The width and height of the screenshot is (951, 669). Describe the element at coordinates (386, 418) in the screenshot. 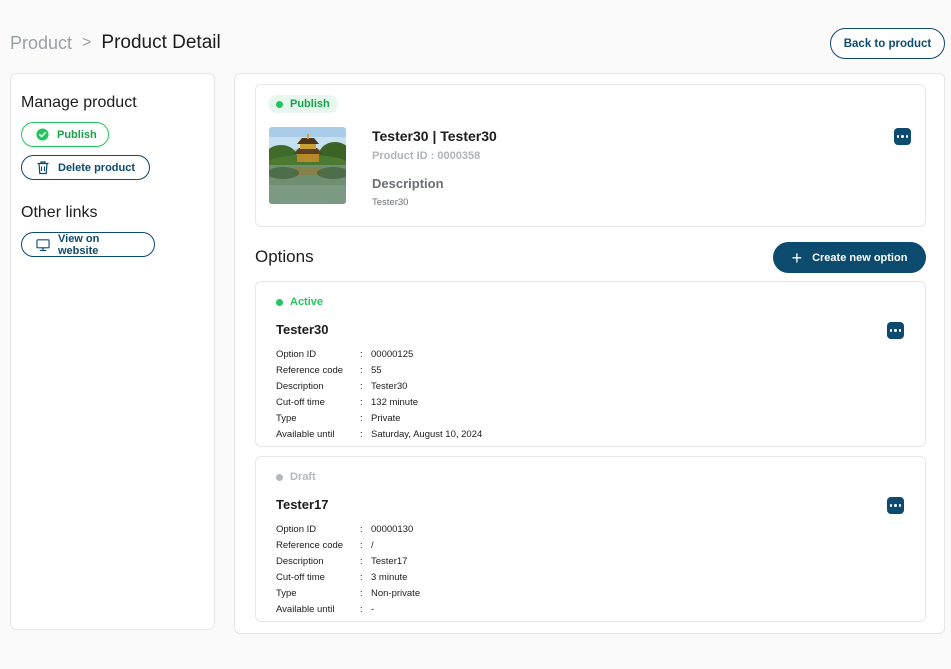

I see `option-detail-value: Private` at that location.